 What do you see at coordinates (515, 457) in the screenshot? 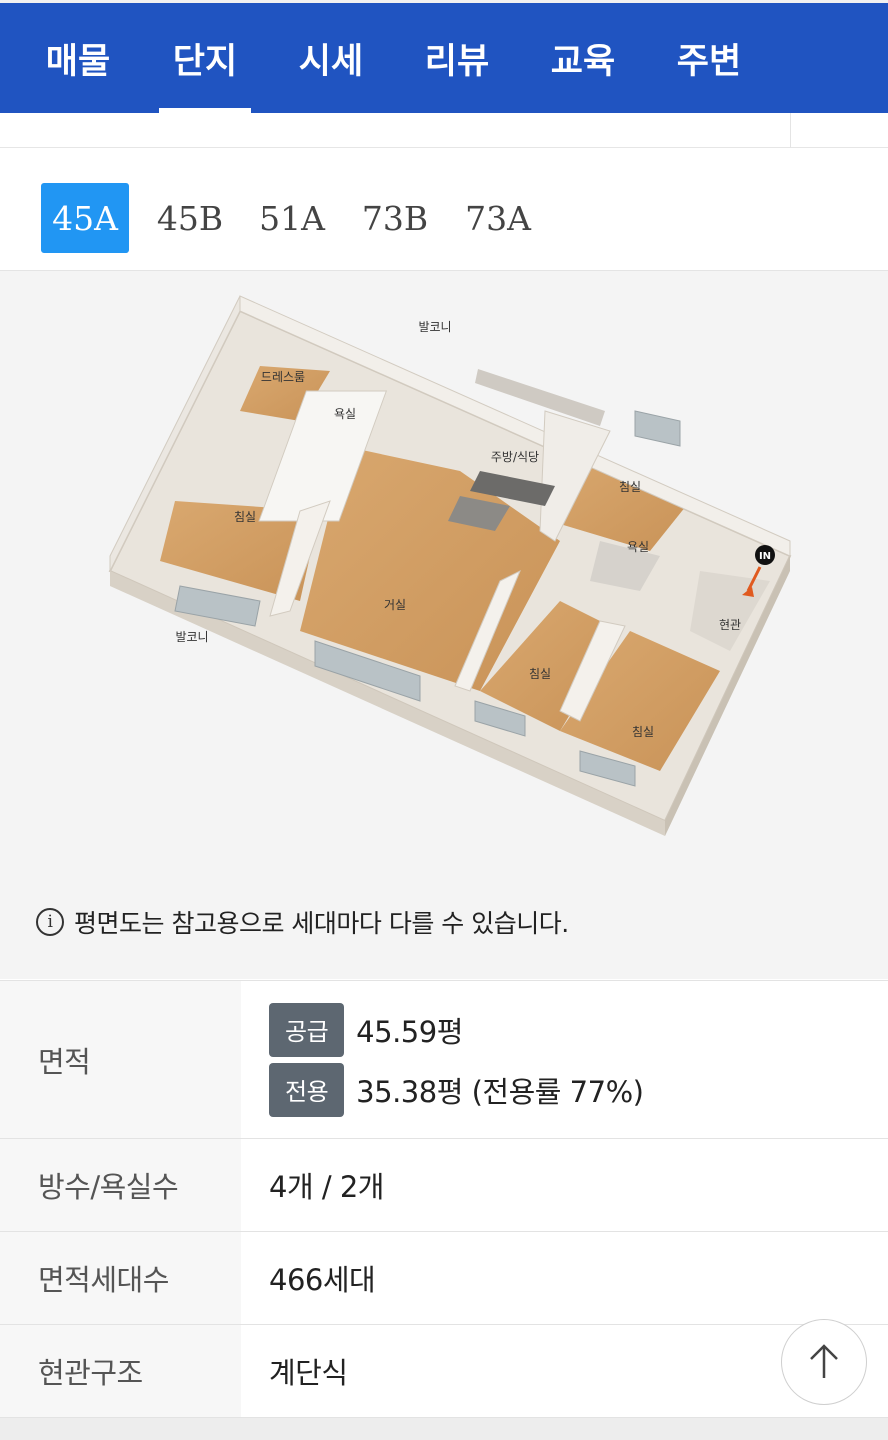
I see `room-label-kitchen: 주방/식당` at bounding box center [515, 457].